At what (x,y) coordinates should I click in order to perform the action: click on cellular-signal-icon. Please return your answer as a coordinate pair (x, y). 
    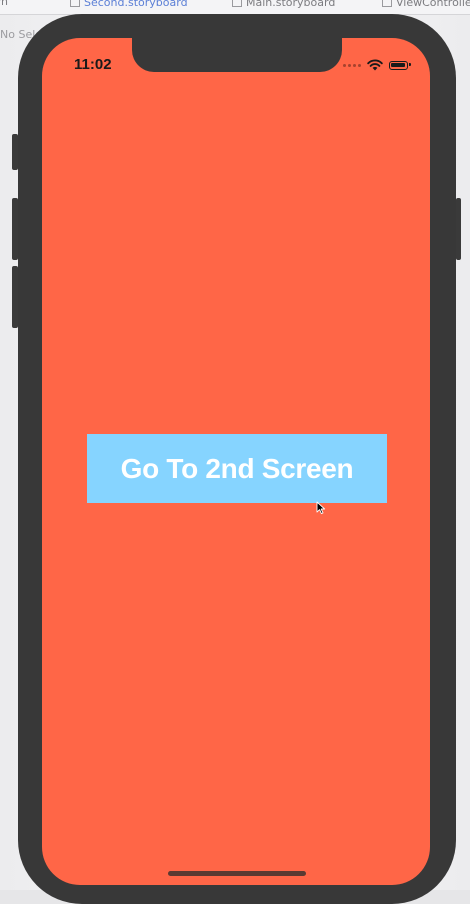
    Looking at the image, I should click on (352, 65).